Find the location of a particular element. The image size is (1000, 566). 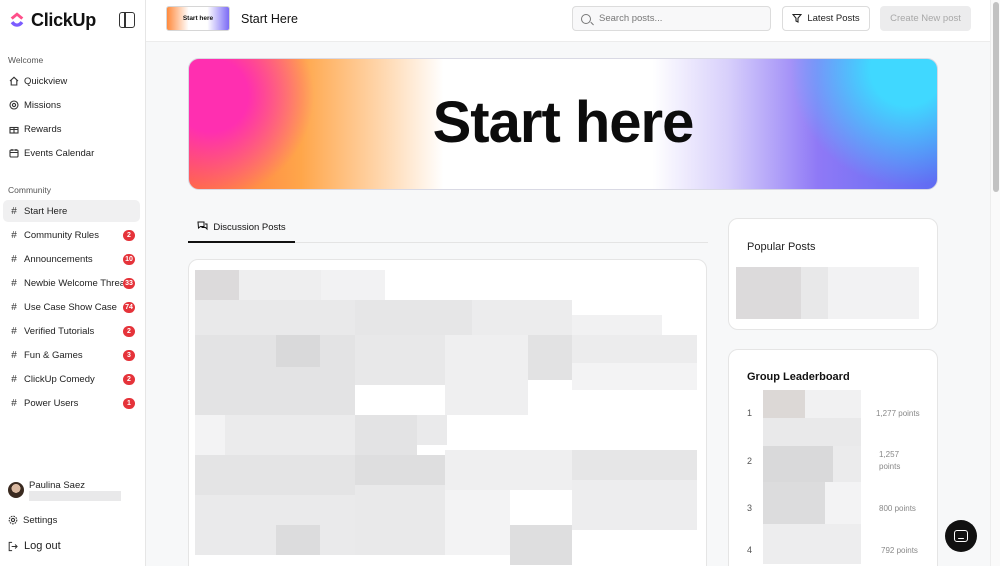

section-label-community: Community is located at coordinates (29, 190).